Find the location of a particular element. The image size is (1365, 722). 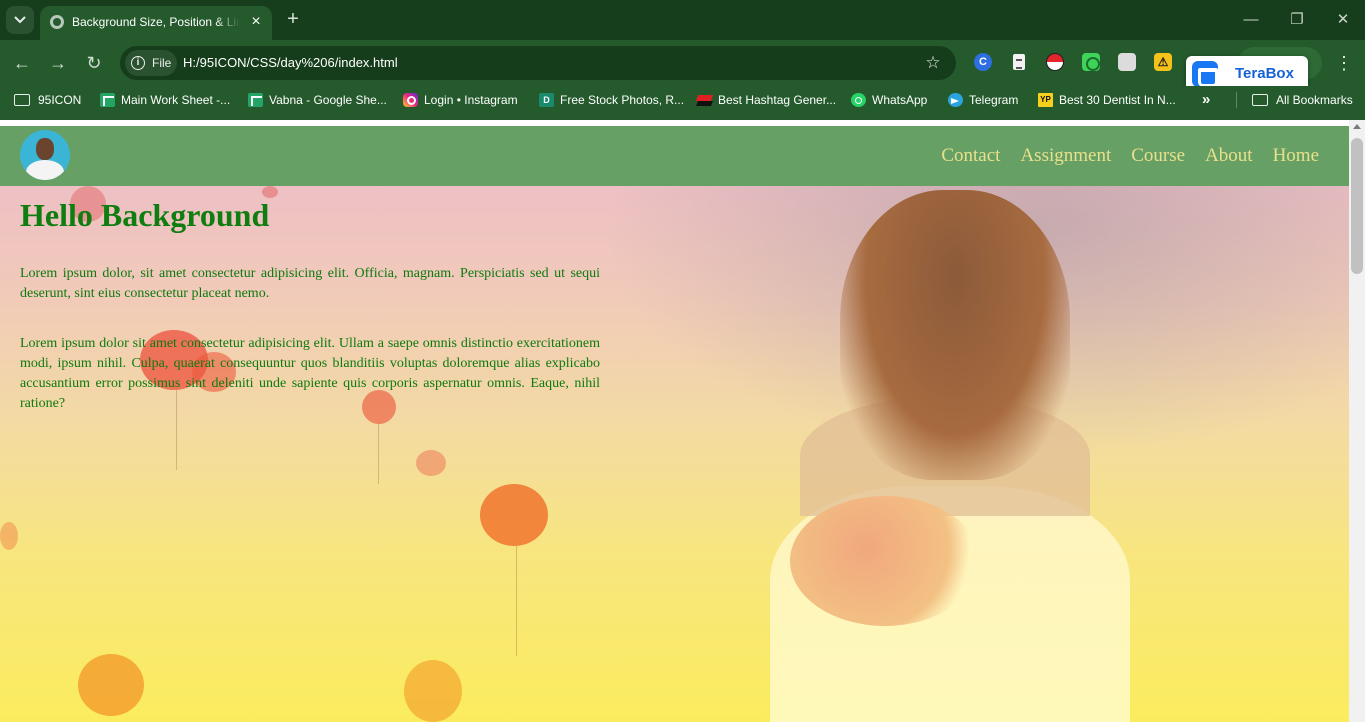

site-info-label: File is located at coordinates (162, 63).